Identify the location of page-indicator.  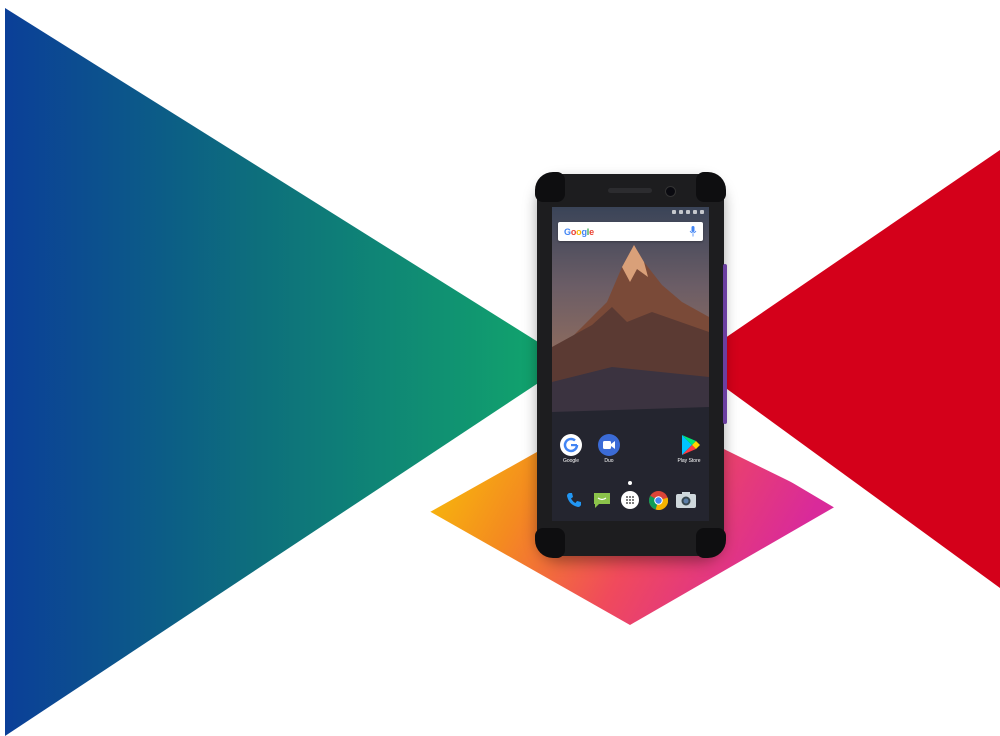
(630, 483).